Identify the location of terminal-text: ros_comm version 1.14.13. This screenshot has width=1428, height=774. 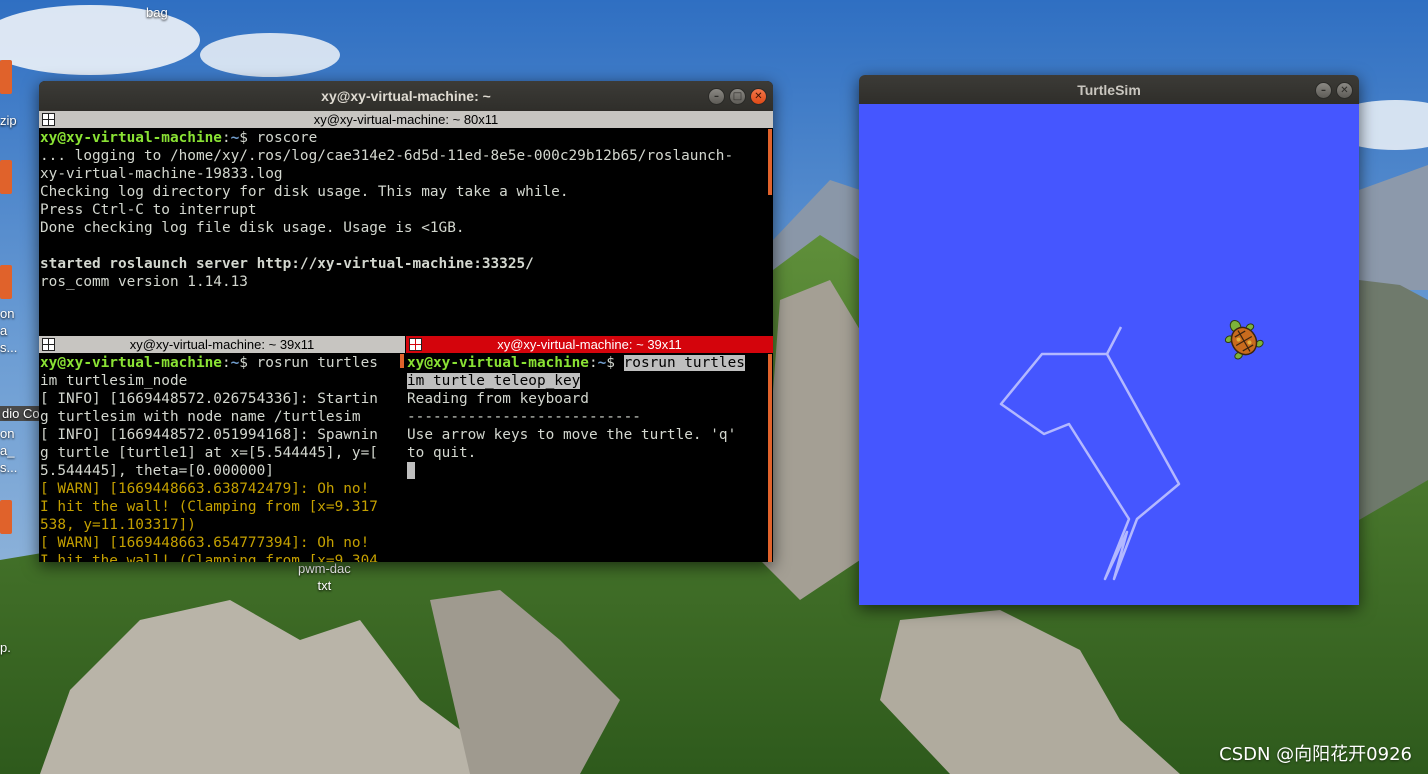
(144, 282).